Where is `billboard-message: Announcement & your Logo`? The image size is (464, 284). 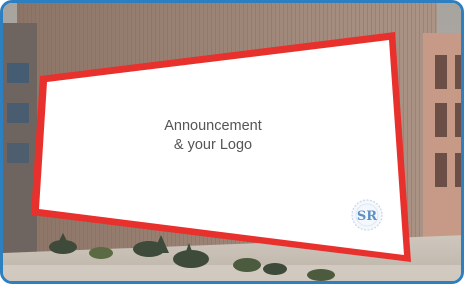
billboard-message: Announcement & your Logo is located at coordinates (213, 136).